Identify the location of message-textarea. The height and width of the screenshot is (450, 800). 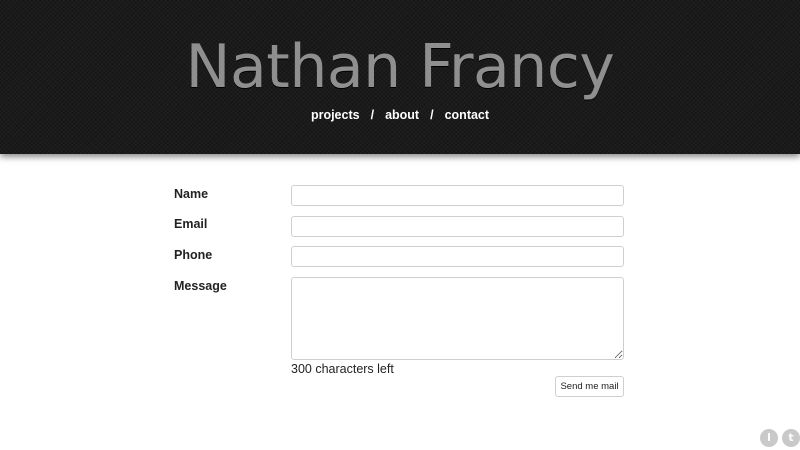
(457, 318).